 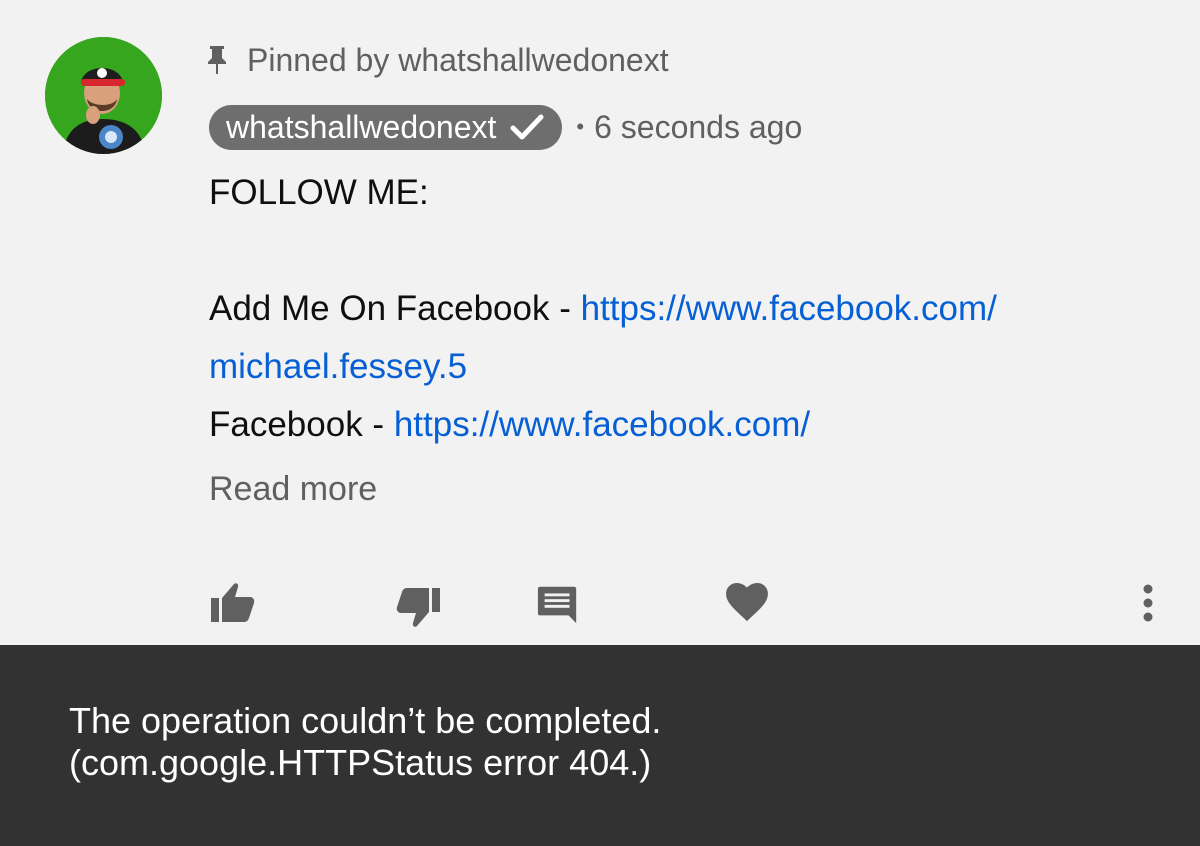 I want to click on avatar, so click(x=103, y=95).